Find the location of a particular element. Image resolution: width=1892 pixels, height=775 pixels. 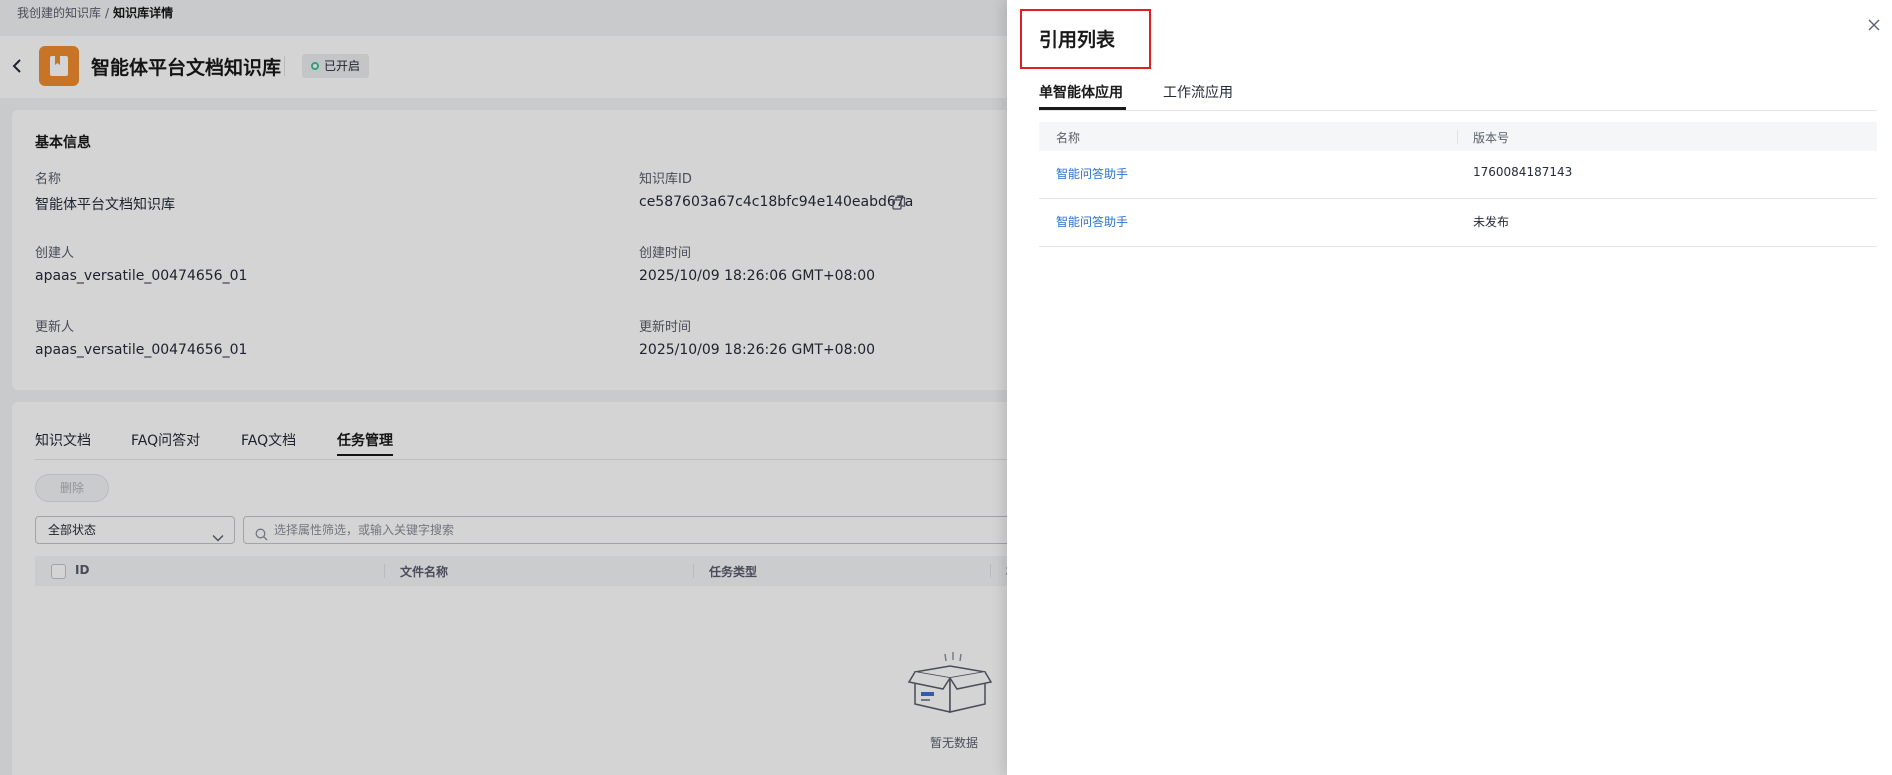

reference-table: 名称 版本号 智能问答助手 1760084187143 智能问答助手 未发布 is located at coordinates (1458, 184).